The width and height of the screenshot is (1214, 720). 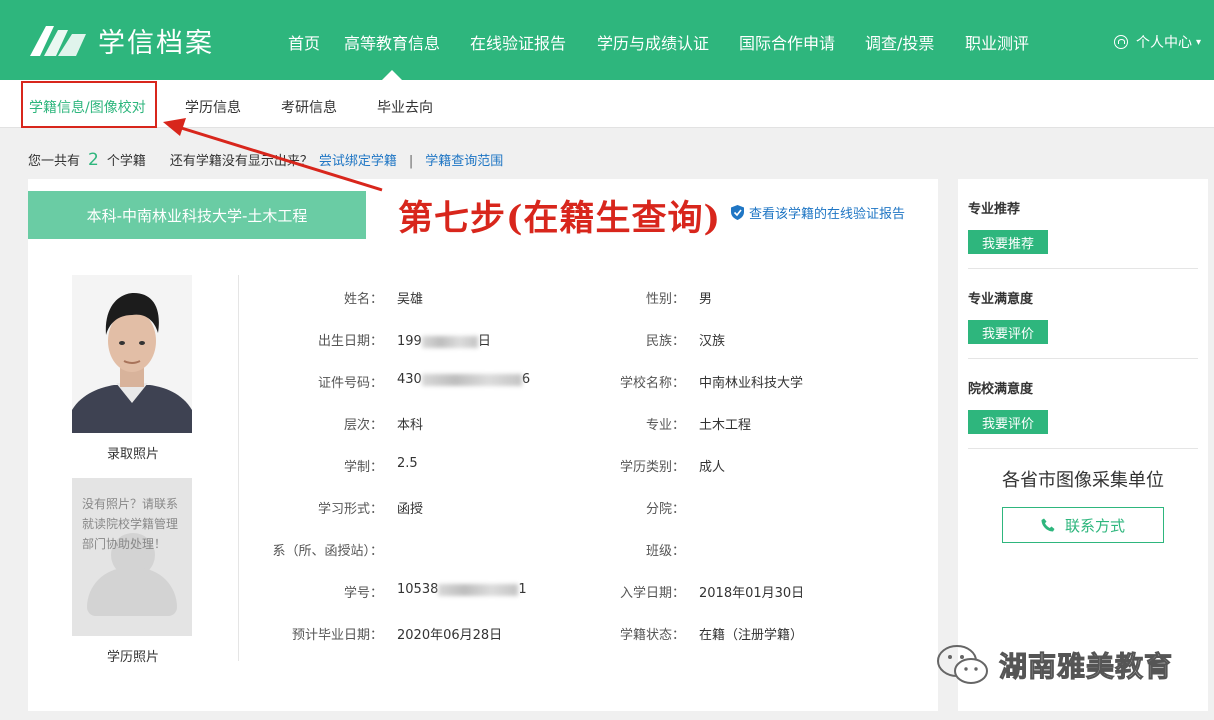 I want to click on nav-higher-education: 高等教育信息, so click(x=392, y=42).